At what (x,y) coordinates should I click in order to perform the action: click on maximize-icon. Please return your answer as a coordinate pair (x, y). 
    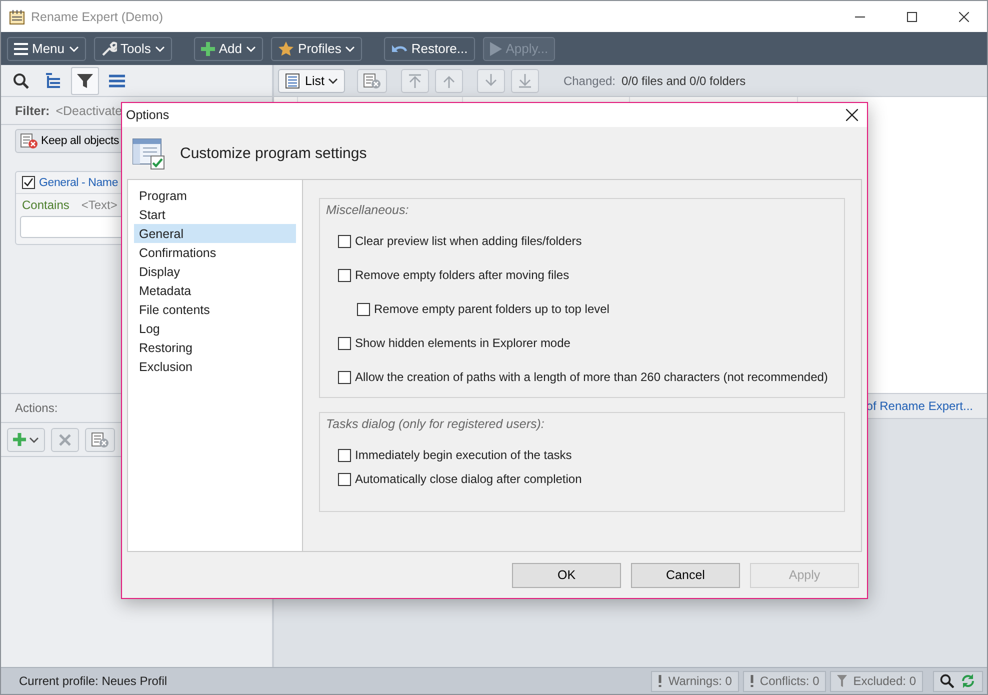
    Looking at the image, I should click on (912, 17).